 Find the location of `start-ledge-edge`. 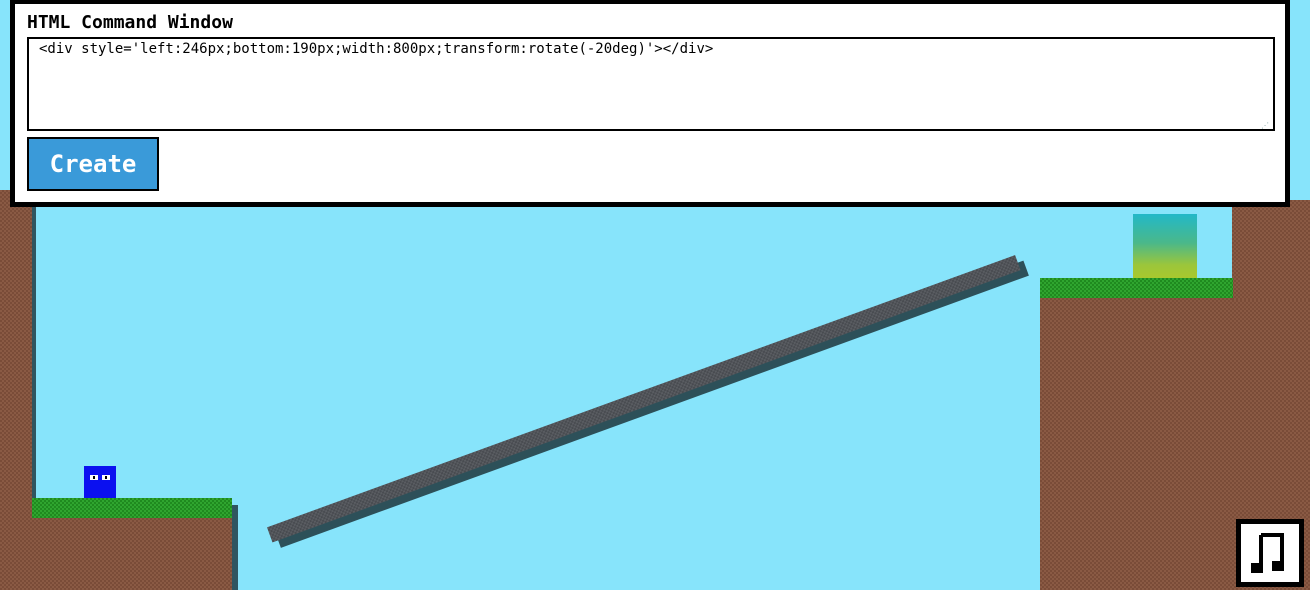

start-ledge-edge is located at coordinates (235, 547).